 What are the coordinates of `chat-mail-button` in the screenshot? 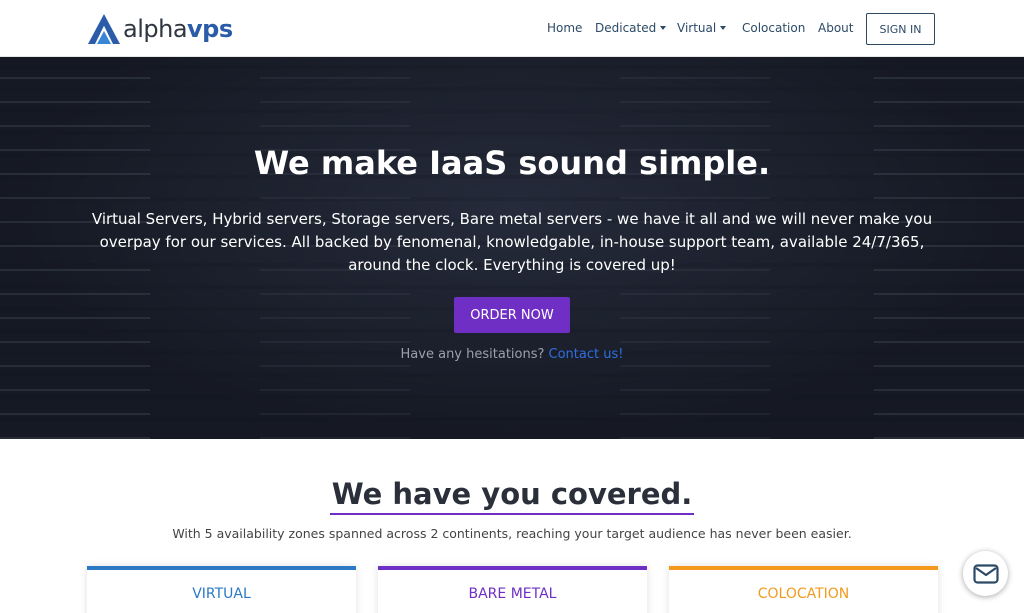 It's located at (985, 573).